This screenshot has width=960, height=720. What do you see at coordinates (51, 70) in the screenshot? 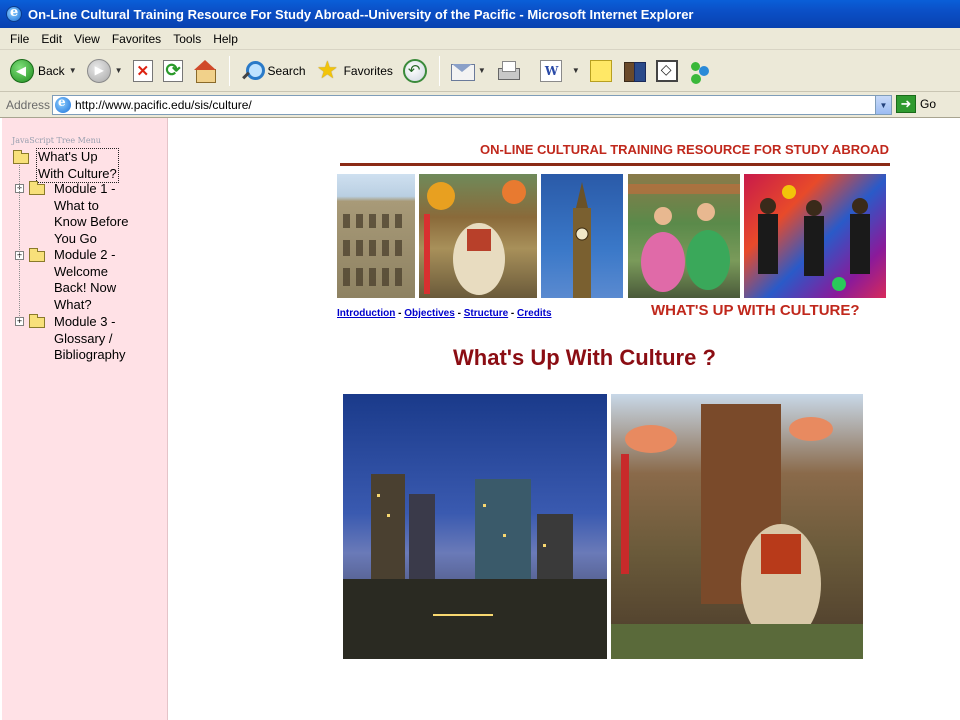
I see `back-label: Back` at bounding box center [51, 70].